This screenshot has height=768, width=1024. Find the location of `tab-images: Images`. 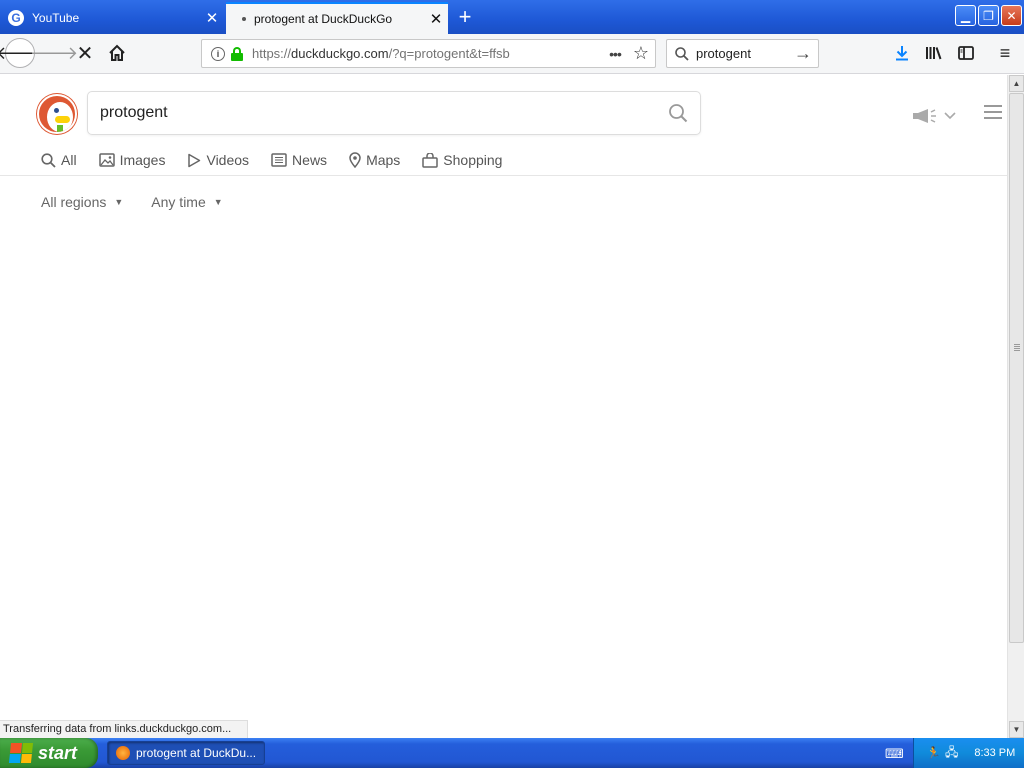

tab-images: Images is located at coordinates (132, 160).